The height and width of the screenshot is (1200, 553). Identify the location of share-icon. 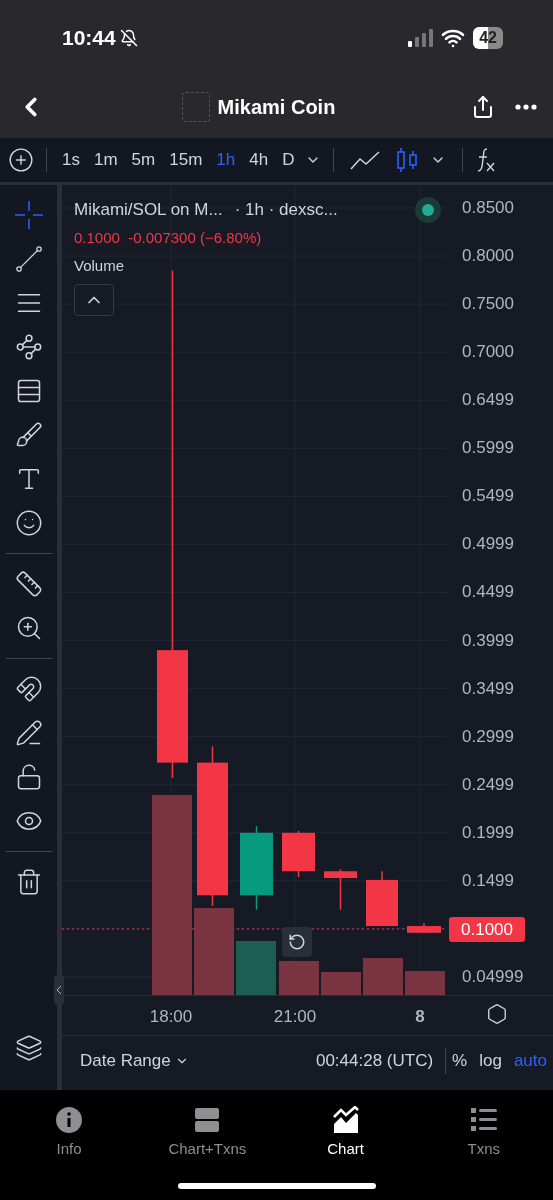
(483, 106).